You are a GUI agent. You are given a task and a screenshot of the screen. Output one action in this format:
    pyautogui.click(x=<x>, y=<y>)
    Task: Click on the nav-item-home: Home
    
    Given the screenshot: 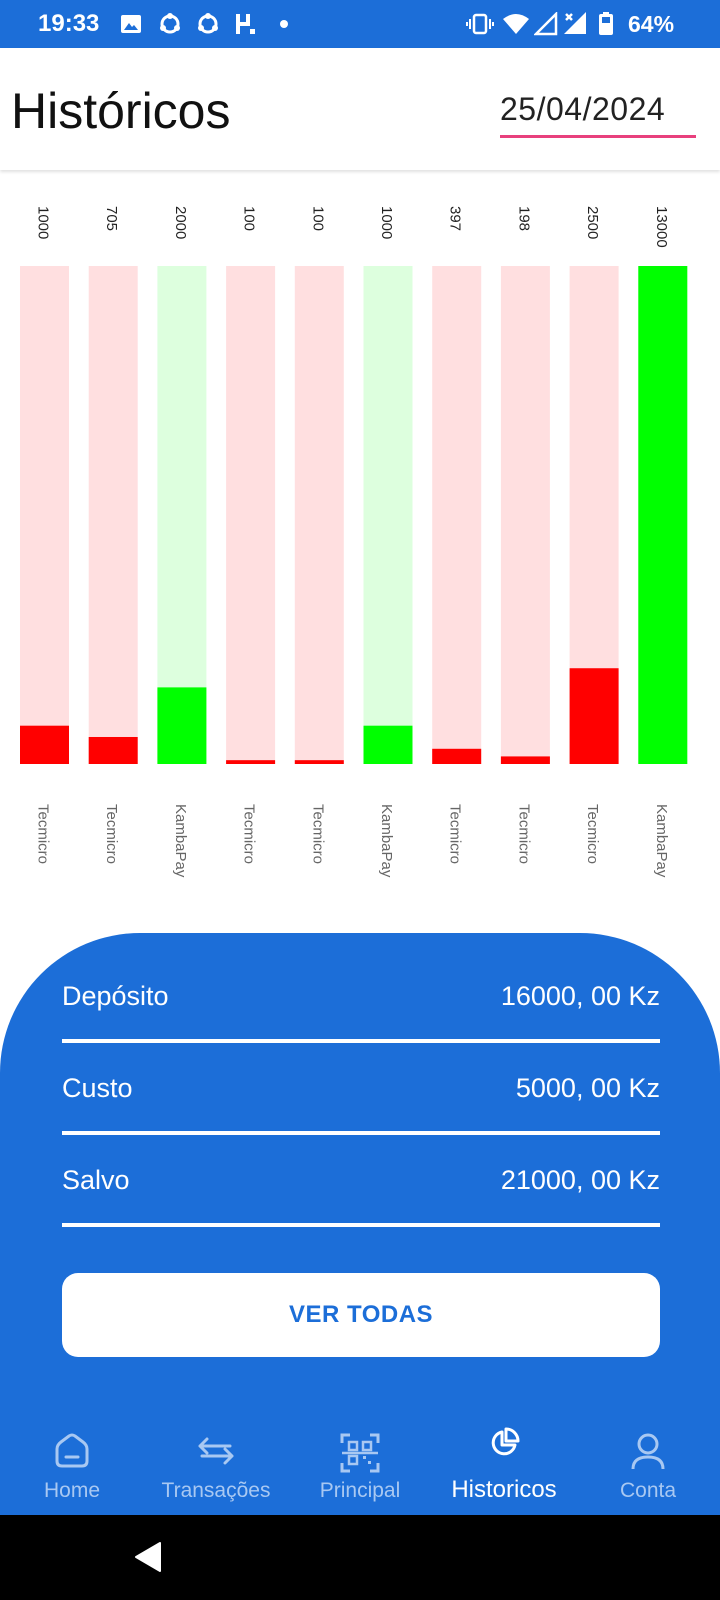 What is the action you would take?
    pyautogui.click(x=72, y=1465)
    